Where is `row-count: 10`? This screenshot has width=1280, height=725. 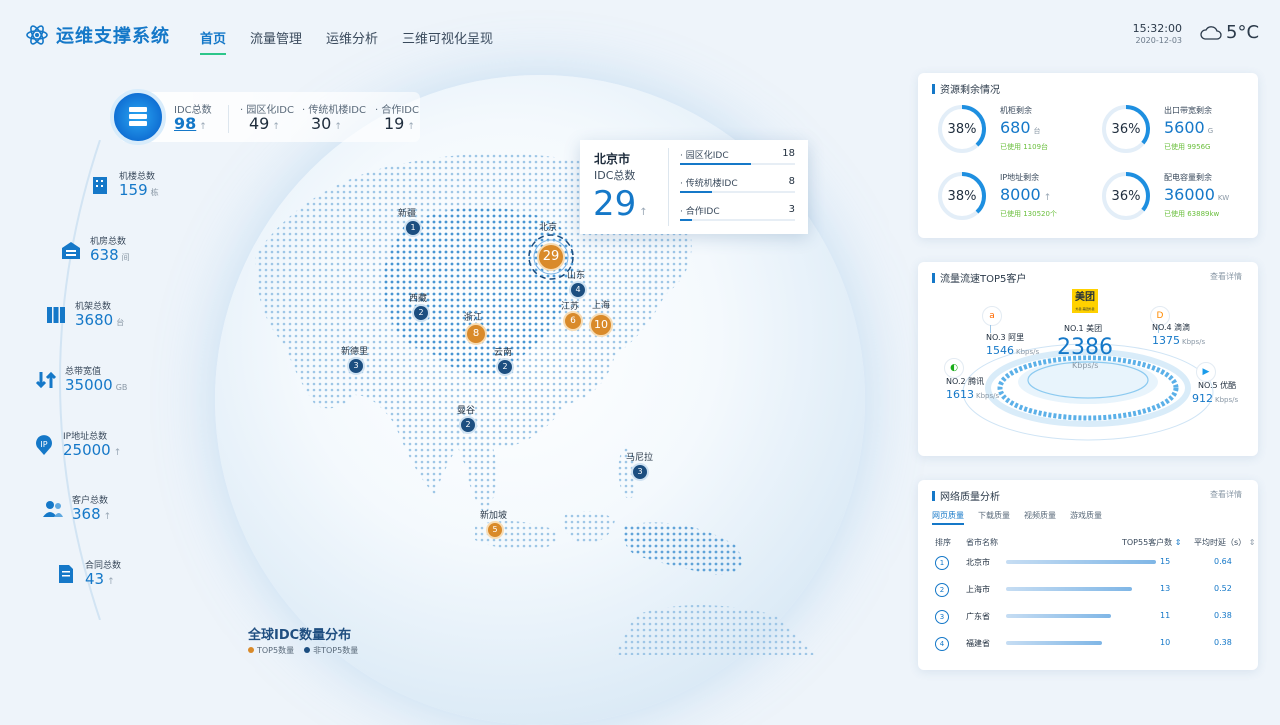
row-count: 10 is located at coordinates (1165, 642).